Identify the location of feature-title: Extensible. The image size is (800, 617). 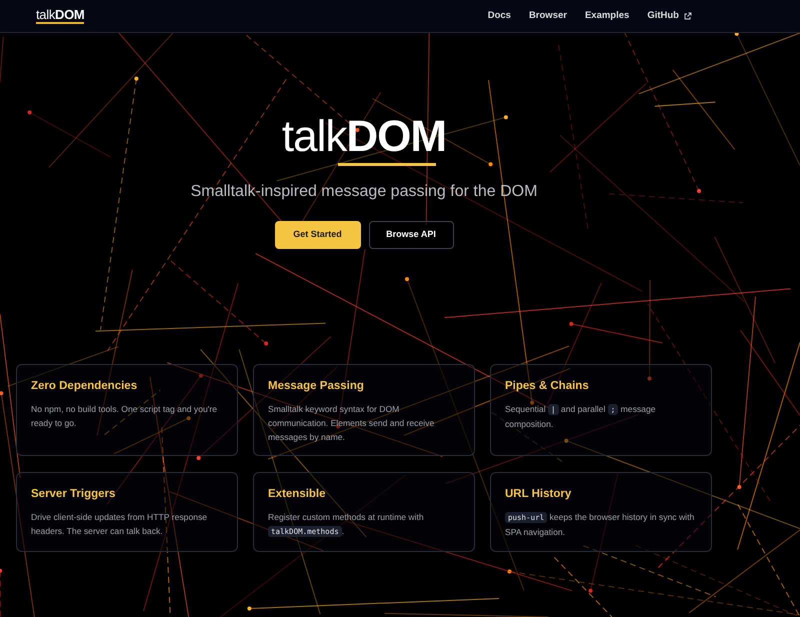
(297, 495).